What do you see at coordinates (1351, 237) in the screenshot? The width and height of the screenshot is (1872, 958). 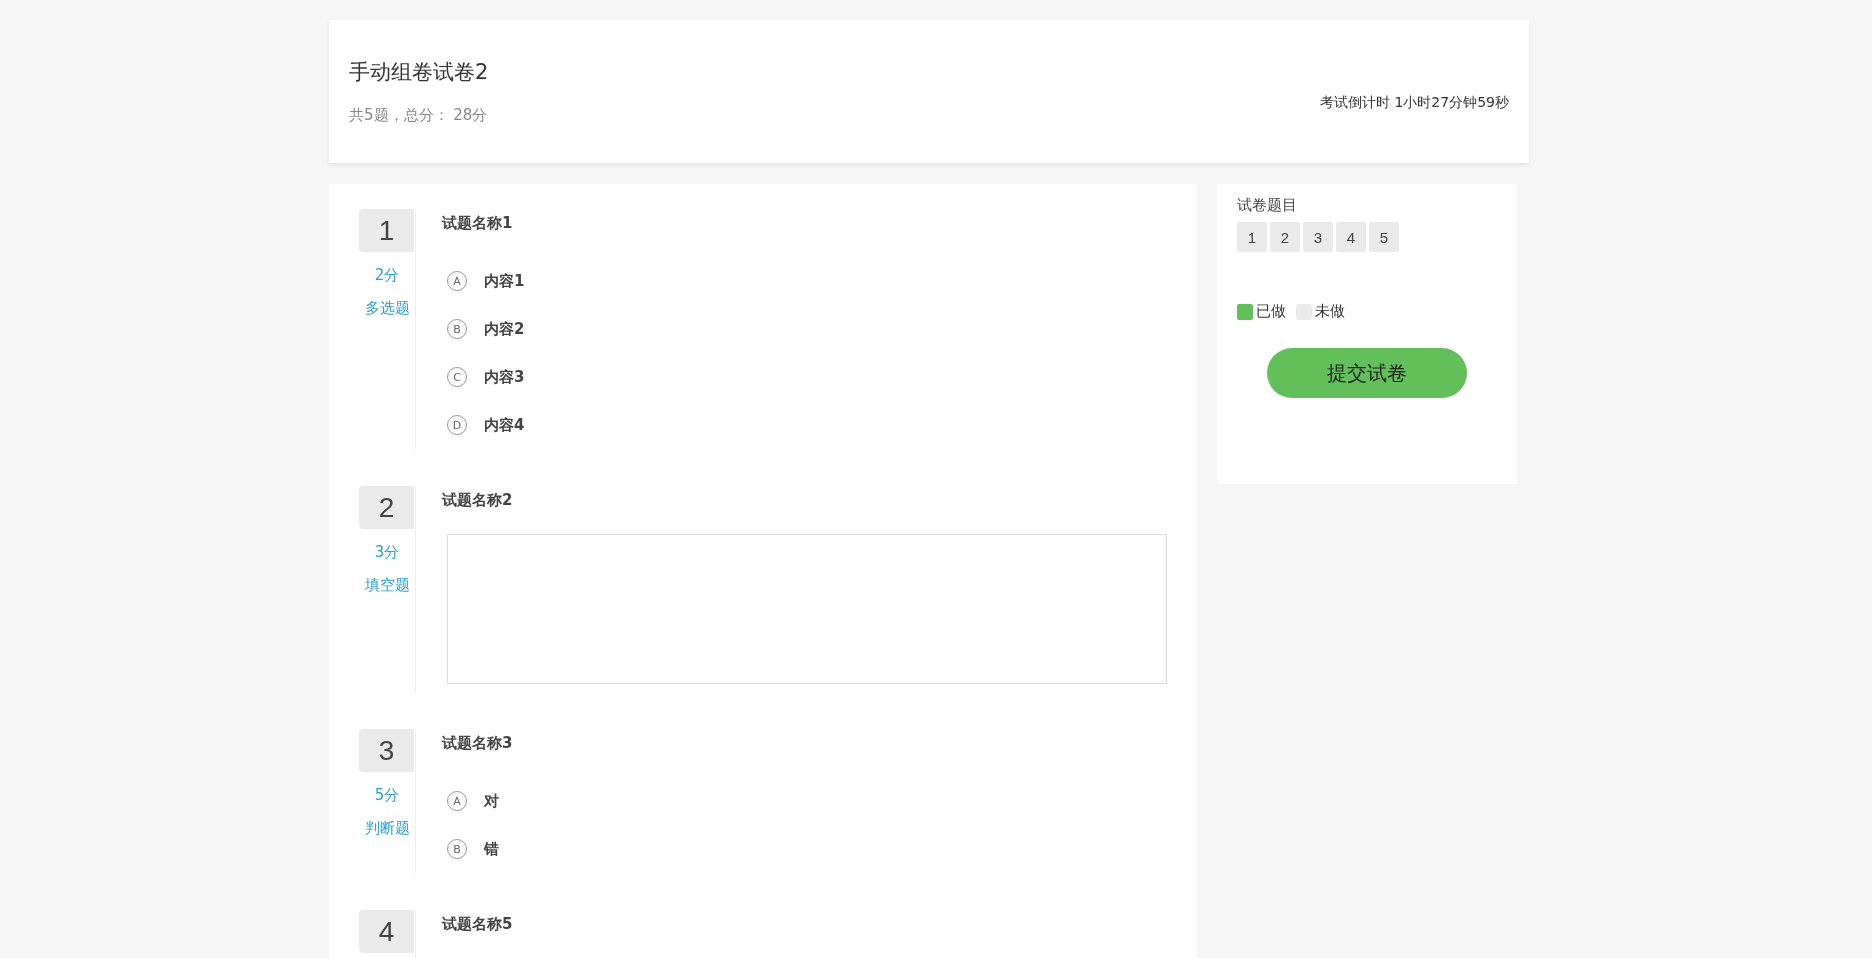 I see `question-nav-button: 4` at bounding box center [1351, 237].